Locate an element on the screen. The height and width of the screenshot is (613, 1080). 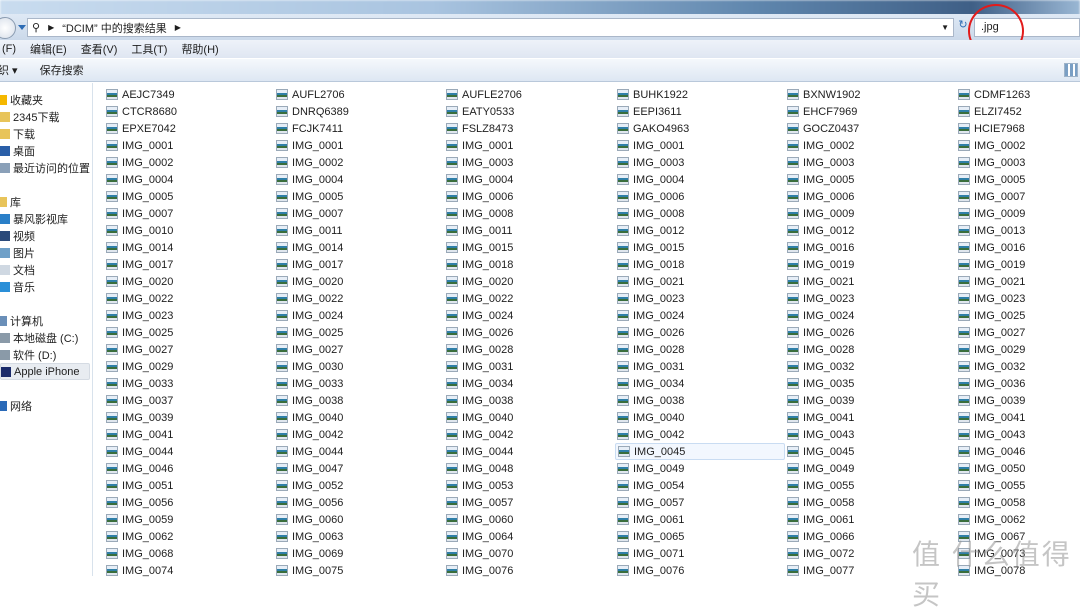
file-item: IMG_0051 is located at coordinates (189, 485).